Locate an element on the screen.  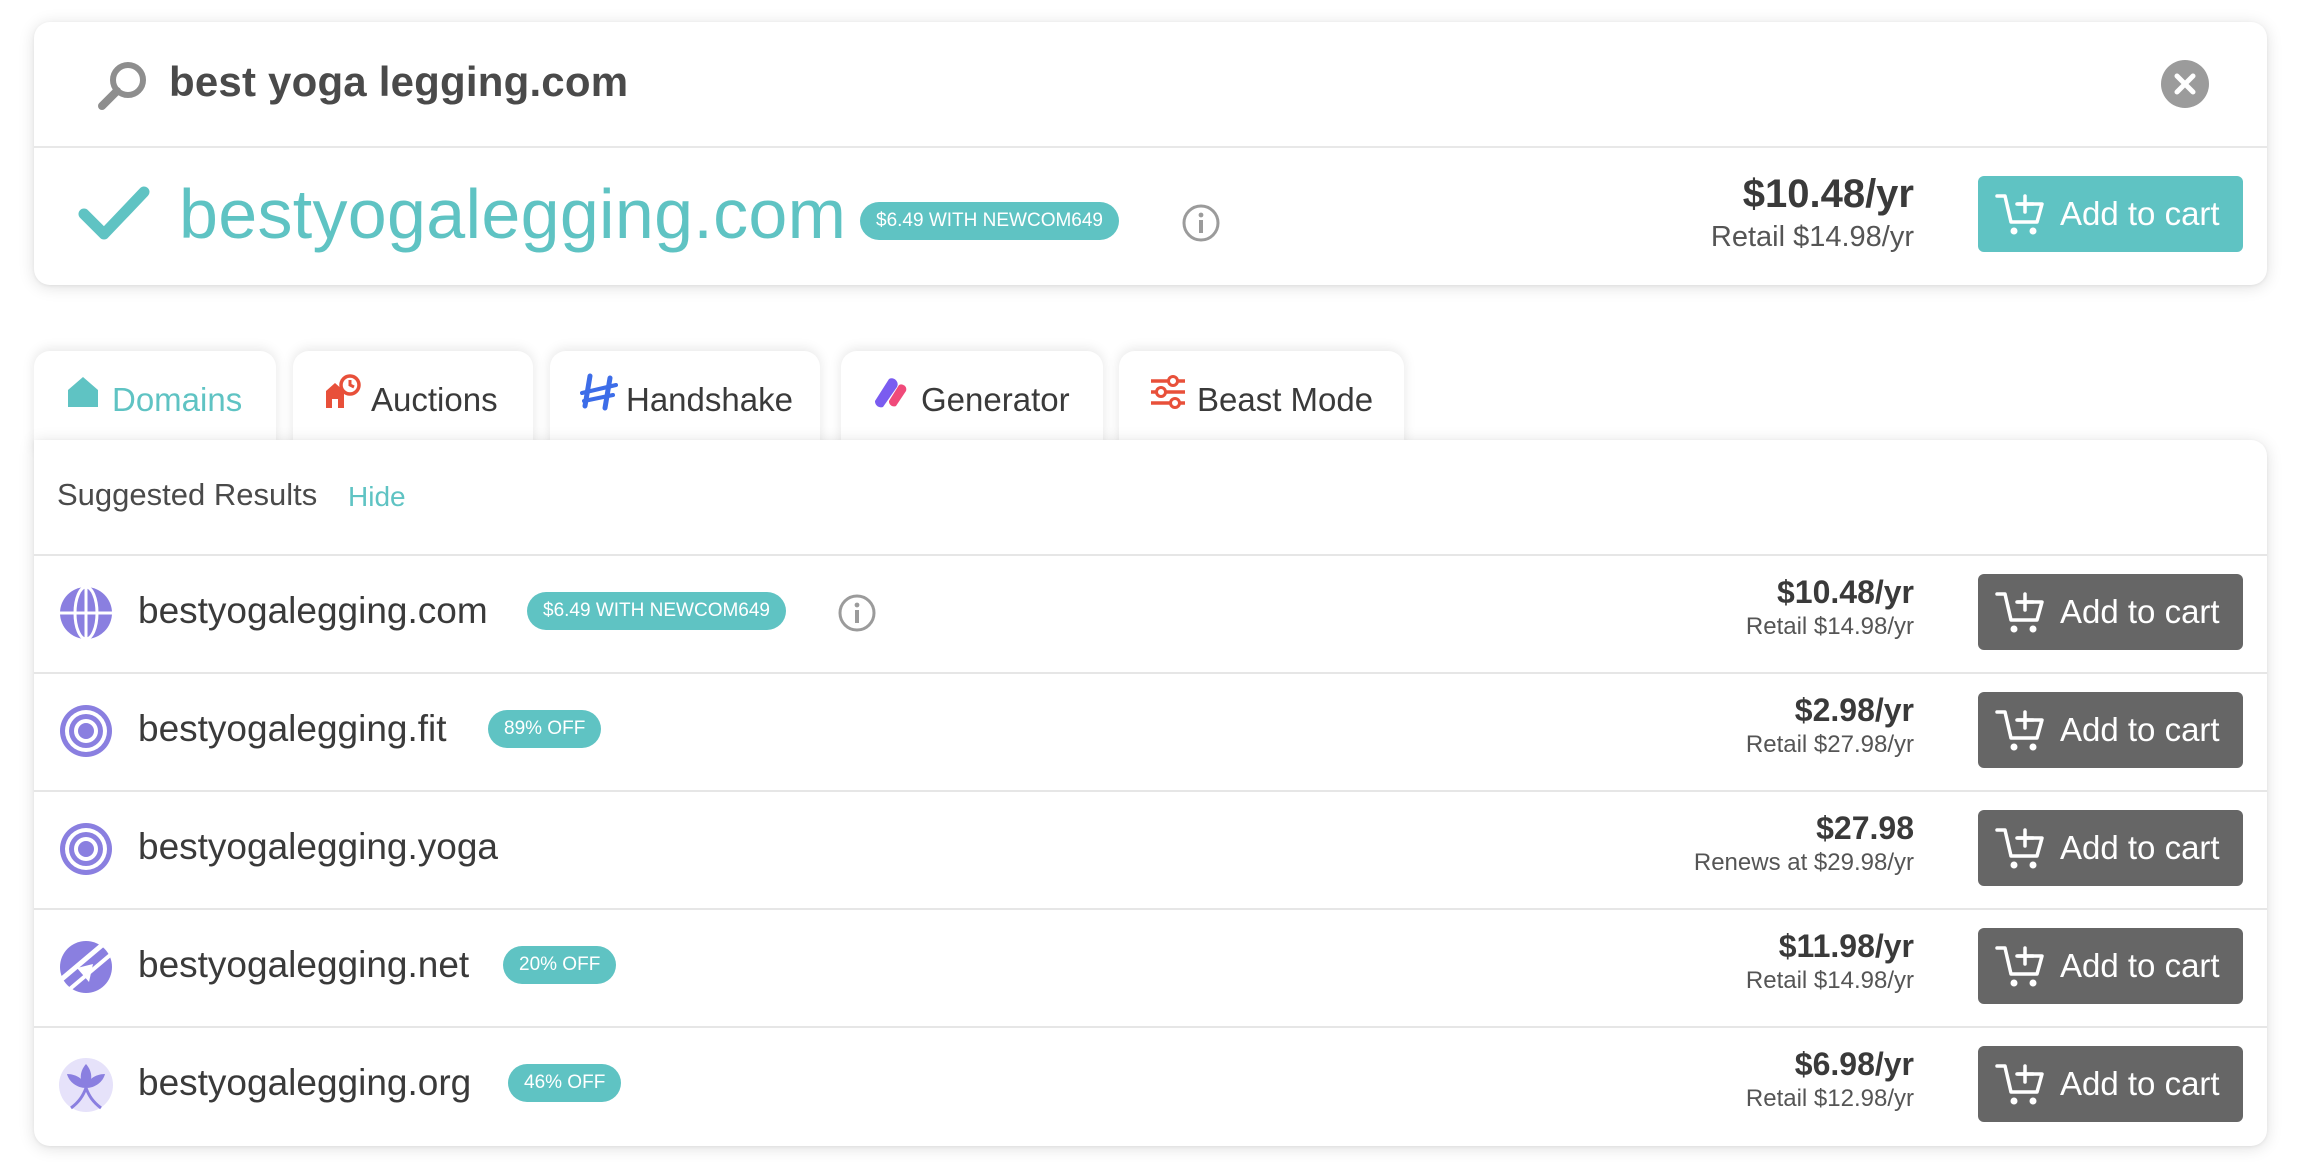
tab-beast-mode: Beast Mode is located at coordinates (1261, 401).